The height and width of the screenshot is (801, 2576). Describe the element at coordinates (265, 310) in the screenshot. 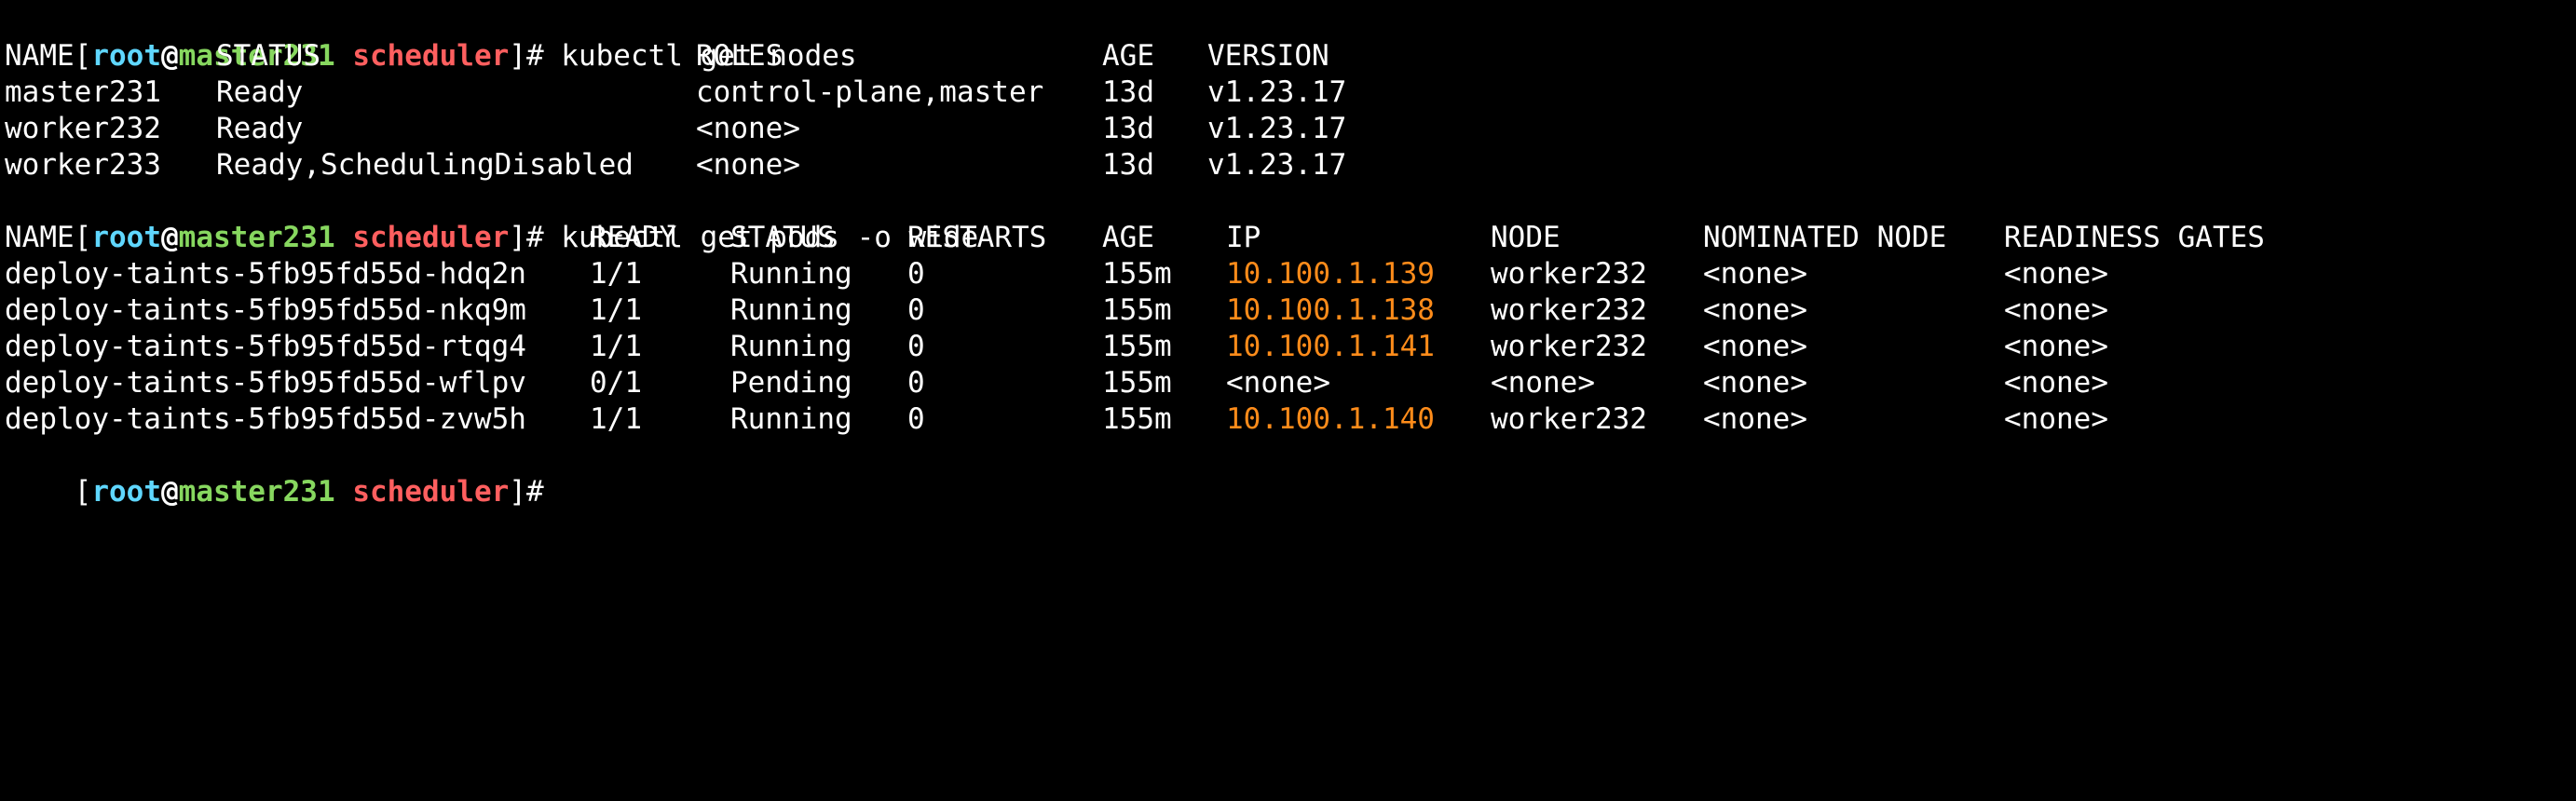

I see `pod-name: deploy-taints-5fb95fd55d-nkq9m` at that location.